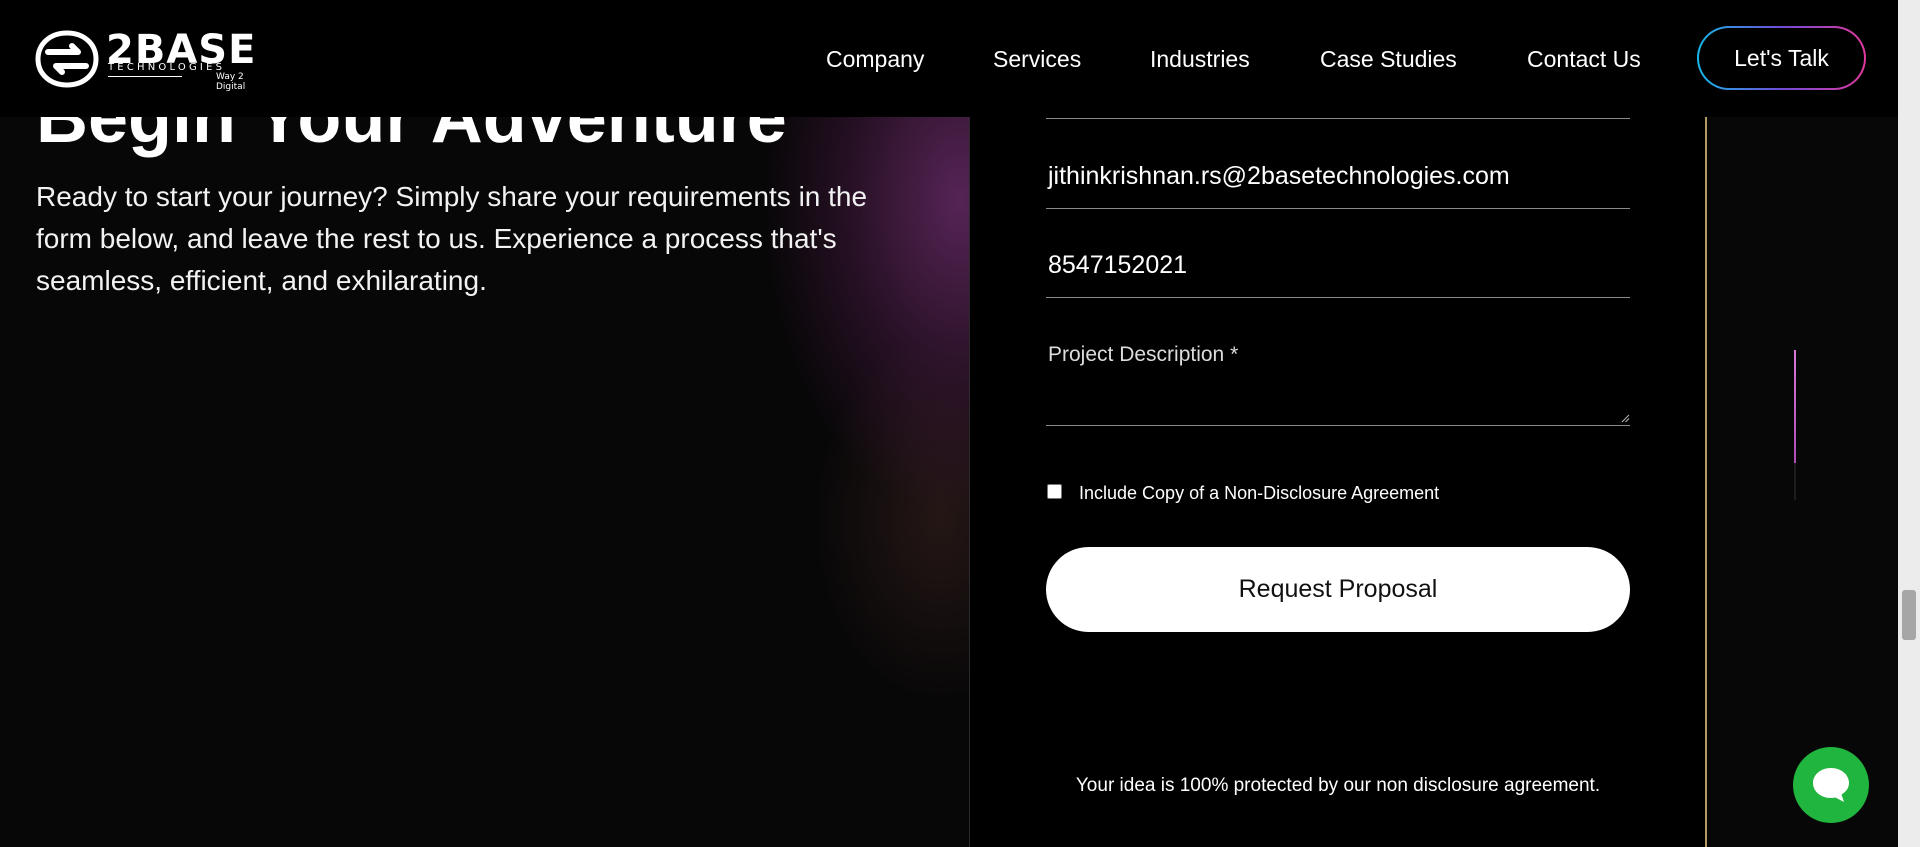 The height and width of the screenshot is (847, 1920). What do you see at coordinates (875, 59) in the screenshot?
I see `nav-item-company: Company` at bounding box center [875, 59].